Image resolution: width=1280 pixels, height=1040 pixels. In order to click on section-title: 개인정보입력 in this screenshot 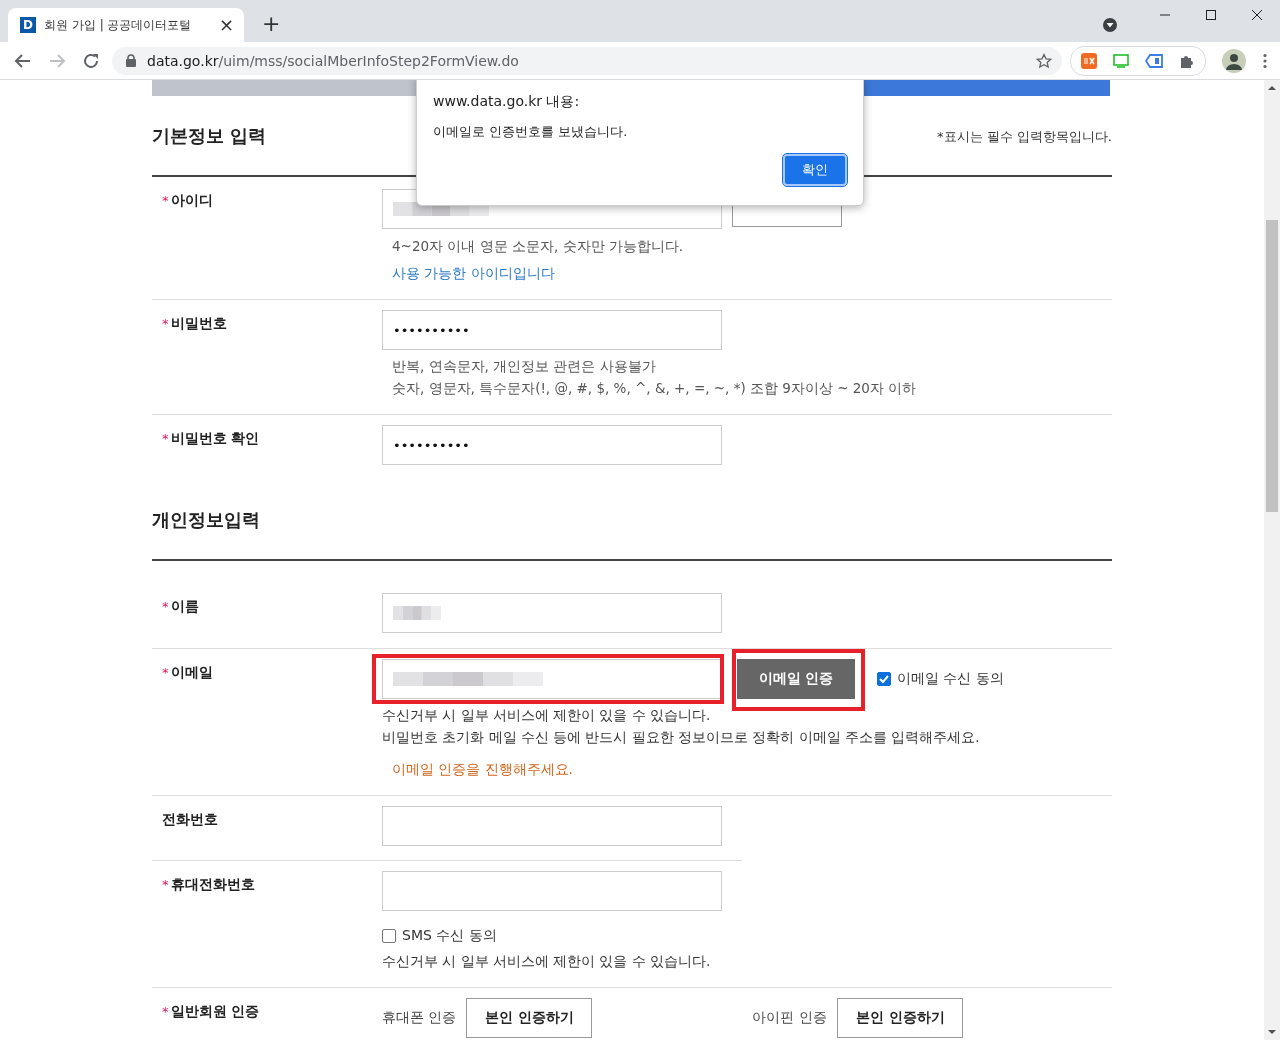, I will do `click(206, 519)`.